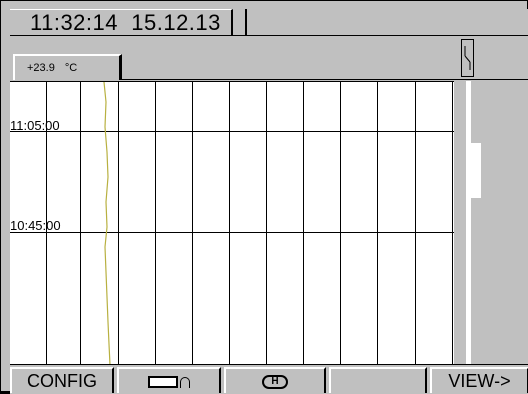  Describe the element at coordinates (378, 380) in the screenshot. I see `blank-softkey` at that location.